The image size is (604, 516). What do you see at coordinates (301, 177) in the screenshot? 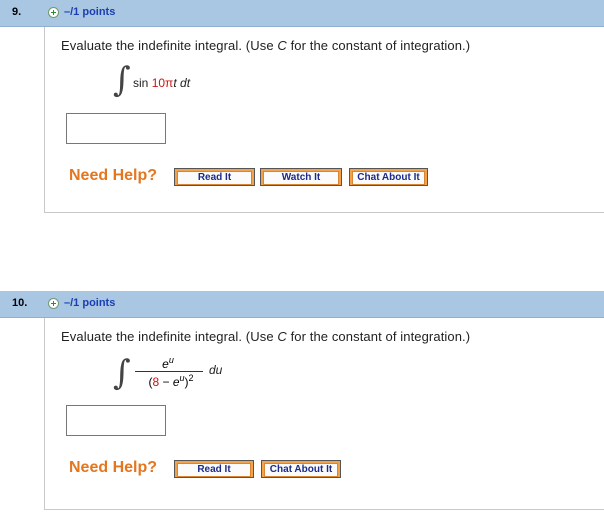
I see `watch-it-button: Watch It` at bounding box center [301, 177].